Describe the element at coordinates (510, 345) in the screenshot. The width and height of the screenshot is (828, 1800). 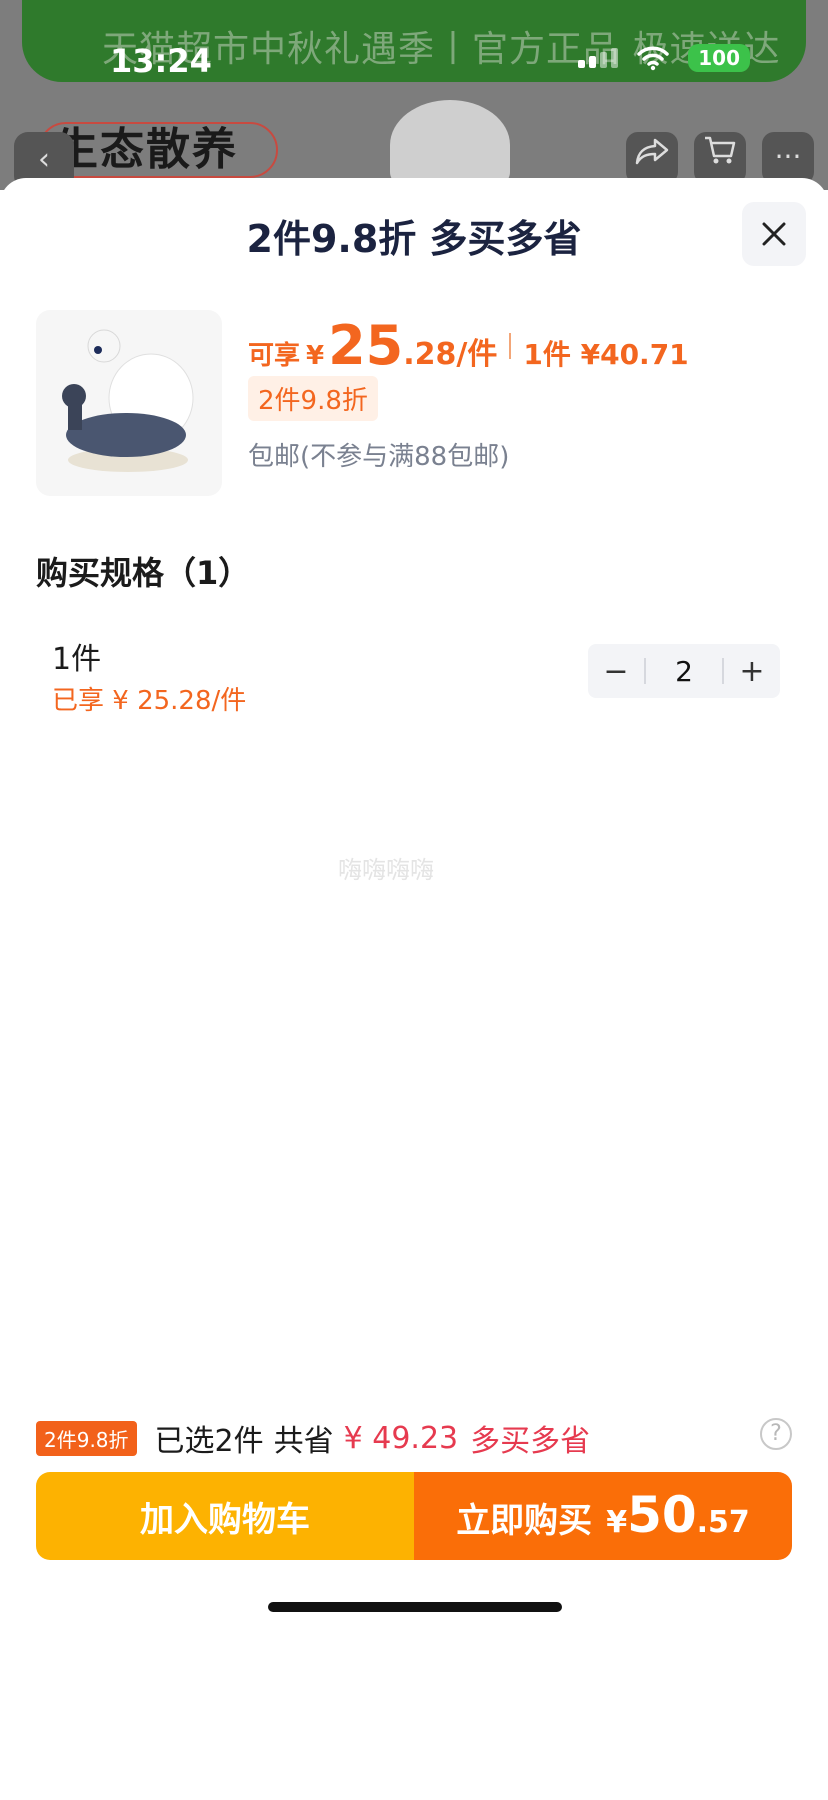
I see `price-divider` at that location.